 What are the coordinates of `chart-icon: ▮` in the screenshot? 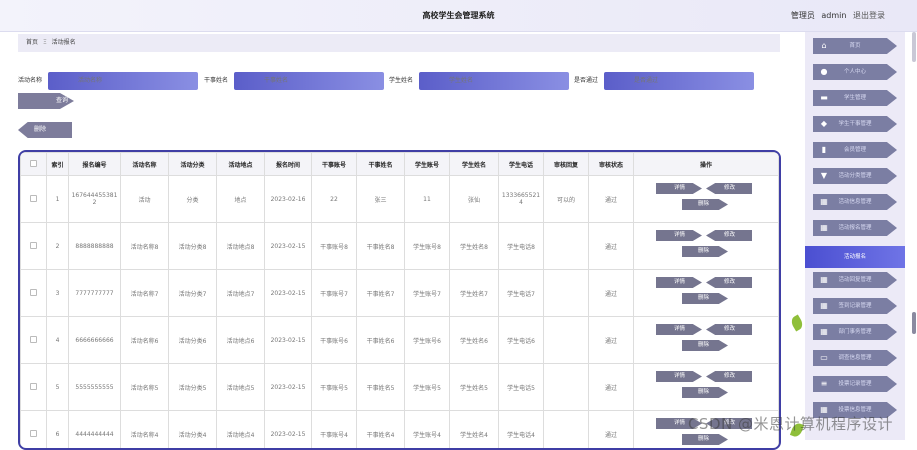 It's located at (824, 150).